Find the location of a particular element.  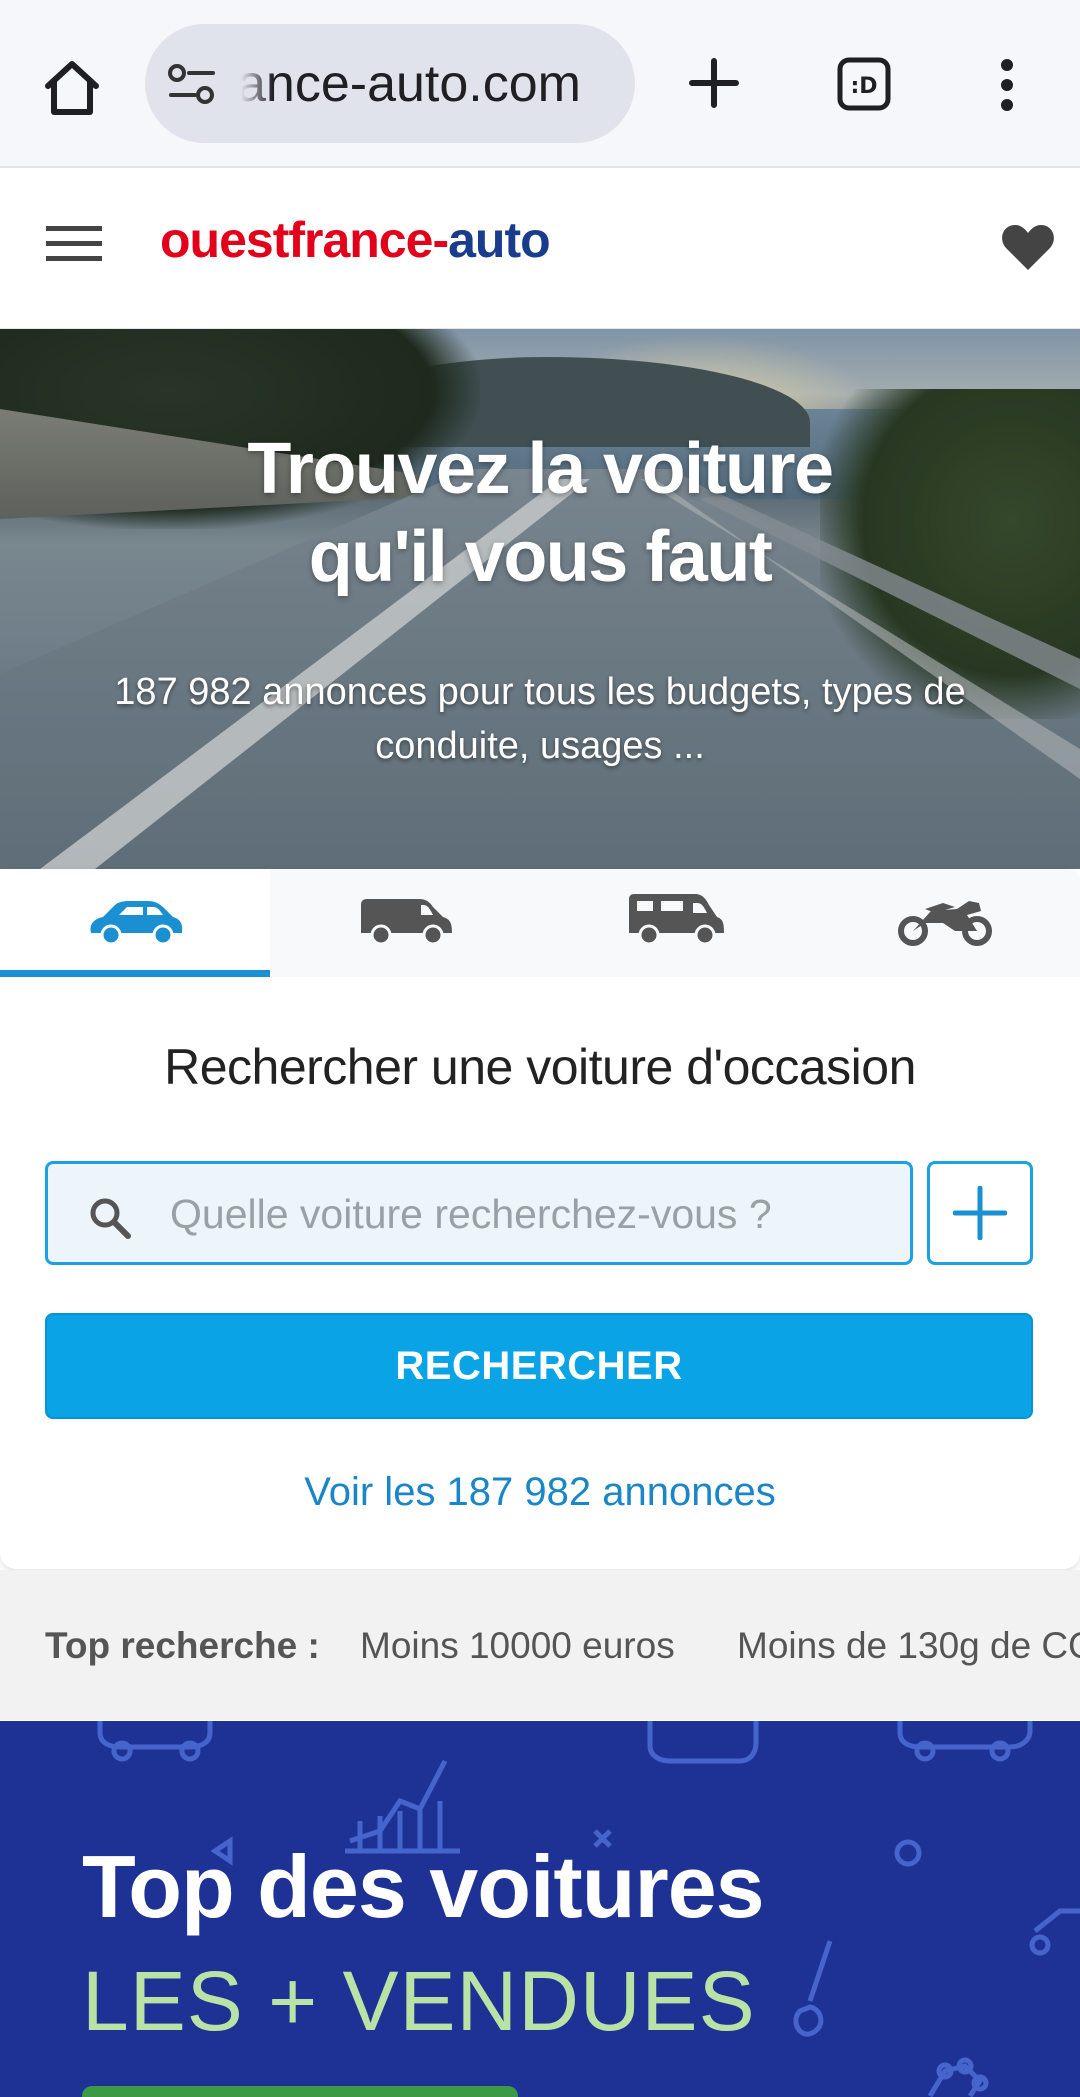

motorcycle-icon is located at coordinates (945, 923).